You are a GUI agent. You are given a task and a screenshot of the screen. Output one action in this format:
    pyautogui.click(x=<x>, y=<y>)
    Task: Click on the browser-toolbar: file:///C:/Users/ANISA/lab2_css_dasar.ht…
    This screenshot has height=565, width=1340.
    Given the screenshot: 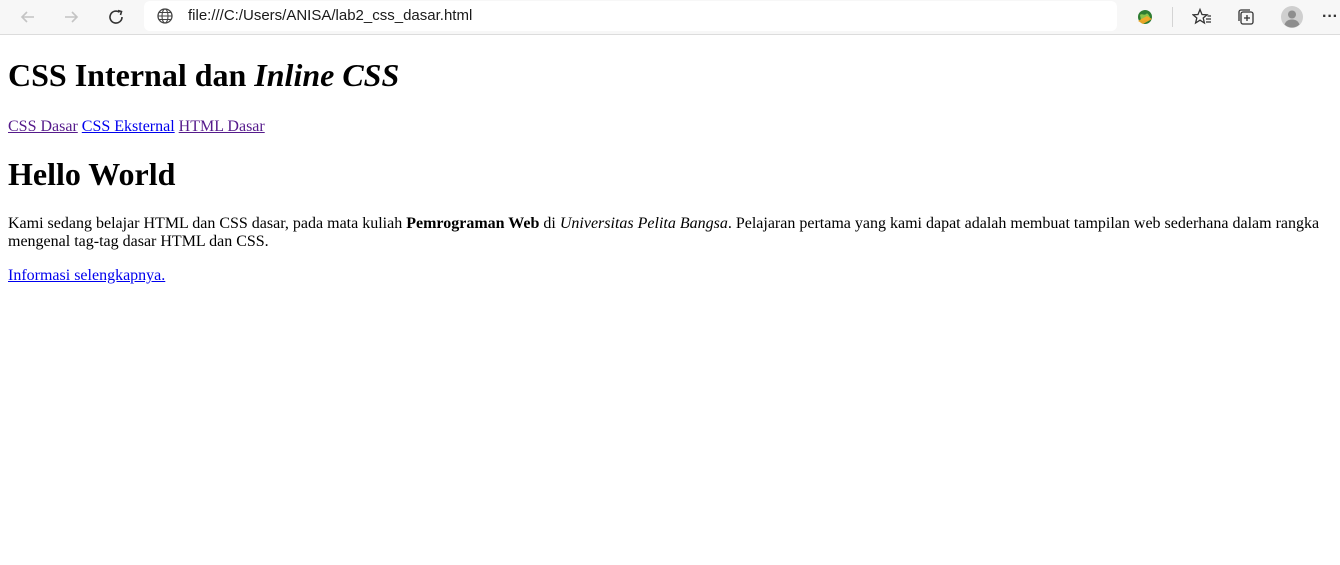 What is the action you would take?
    pyautogui.click(x=670, y=17)
    